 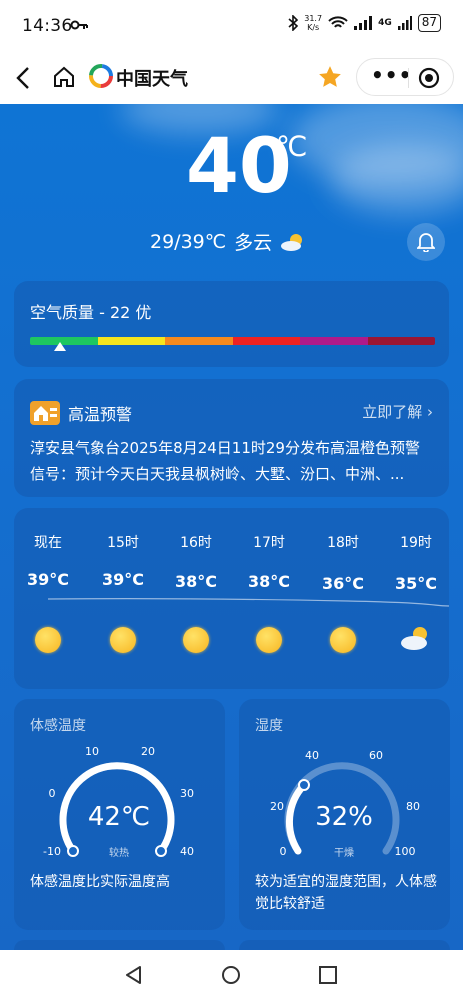 What do you see at coordinates (269, 592) in the screenshot?
I see `hourly-item: 17时 38°C` at bounding box center [269, 592].